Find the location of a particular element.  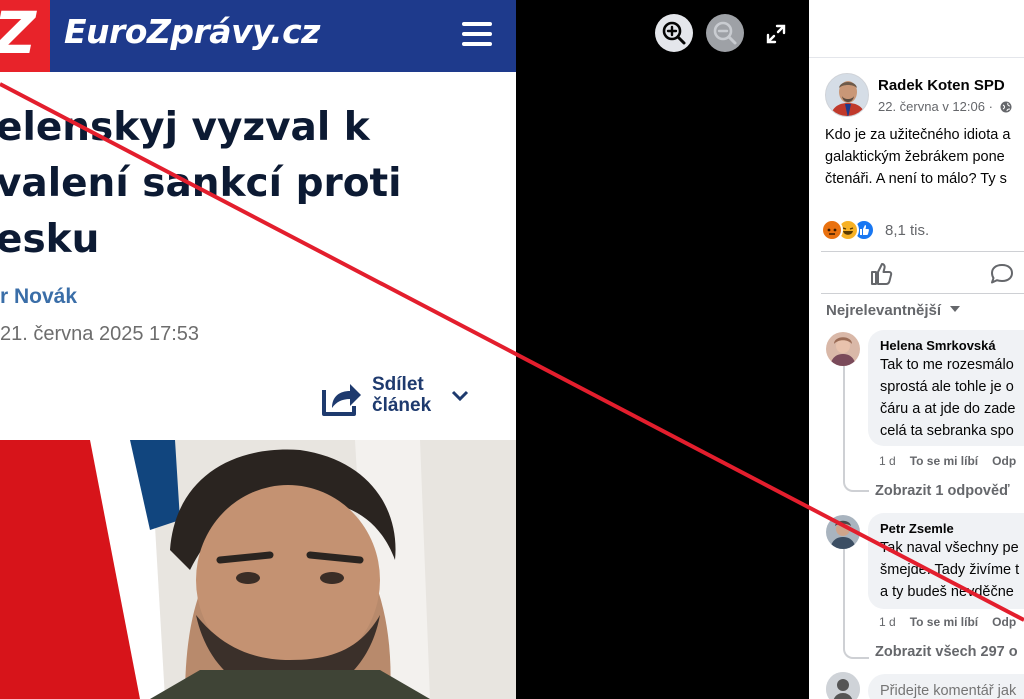

comment-text: šmejde. Tady živíme t is located at coordinates (950, 570).